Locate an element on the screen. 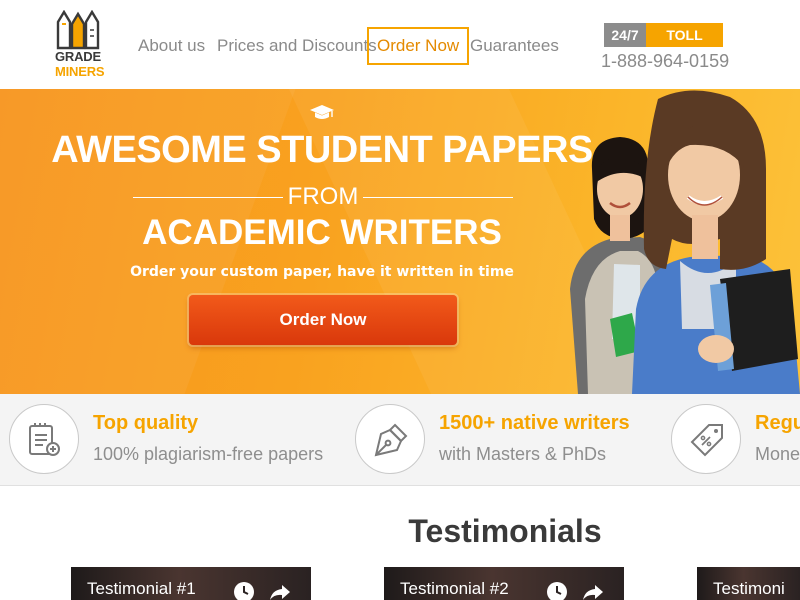  feature-title: Top quality is located at coordinates (146, 423).